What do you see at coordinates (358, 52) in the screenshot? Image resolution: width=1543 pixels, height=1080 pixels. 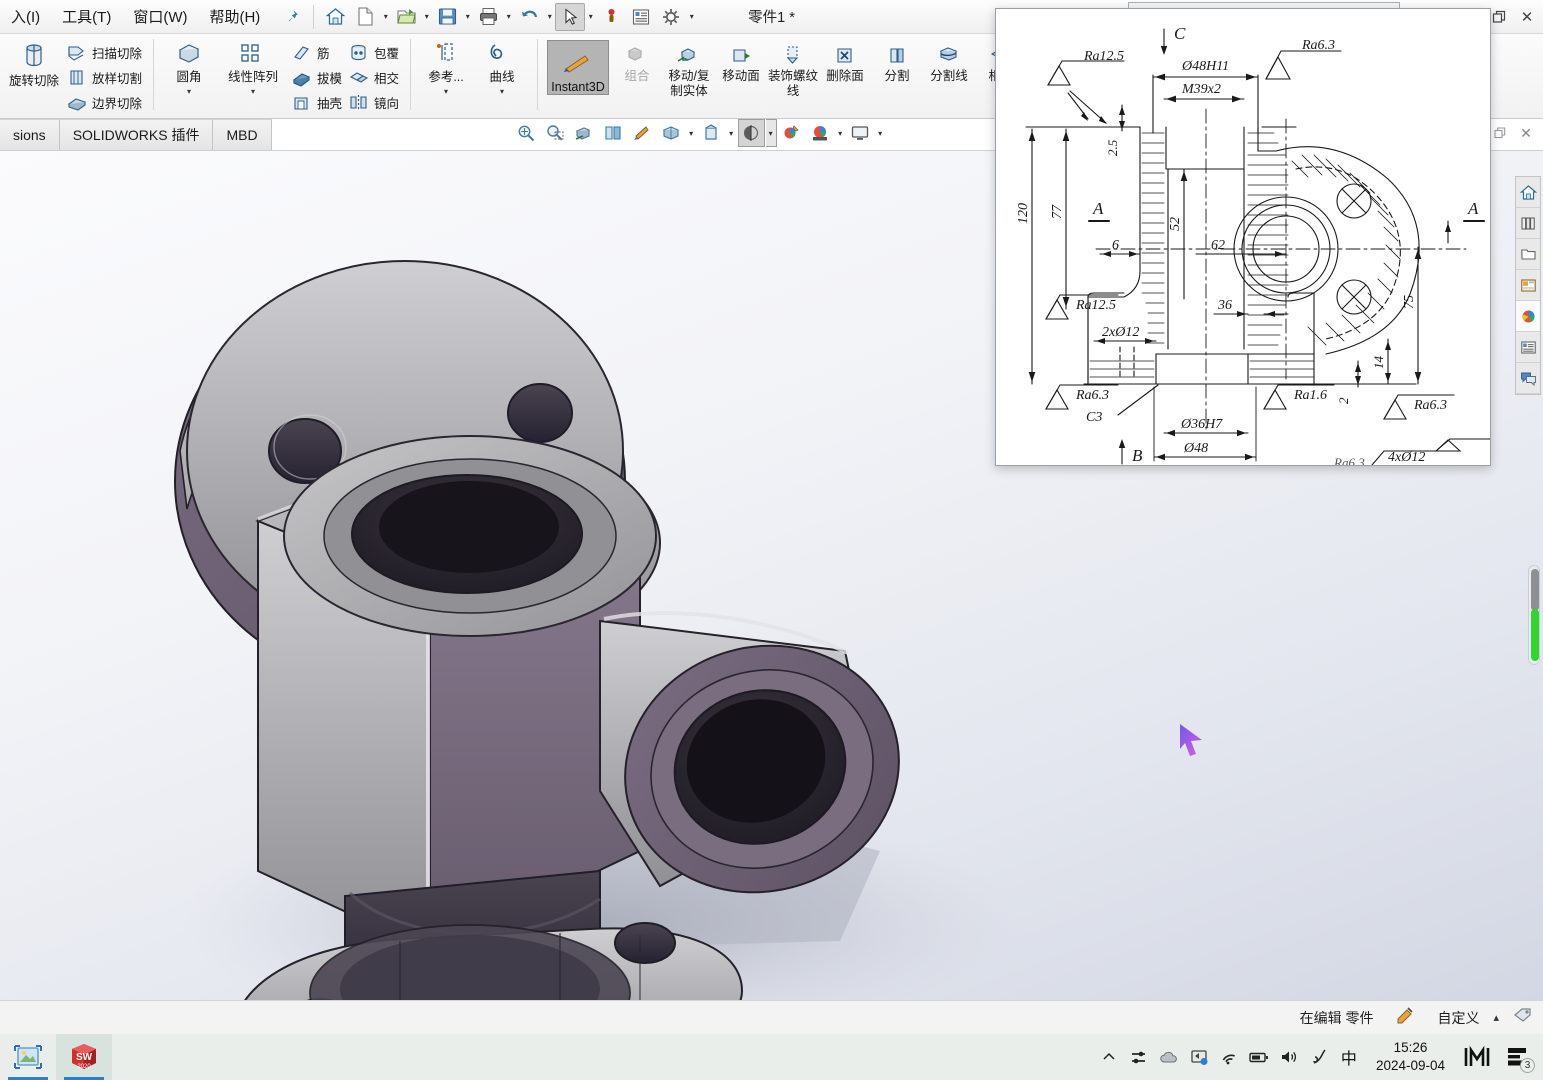 I see `wrap-icon` at bounding box center [358, 52].